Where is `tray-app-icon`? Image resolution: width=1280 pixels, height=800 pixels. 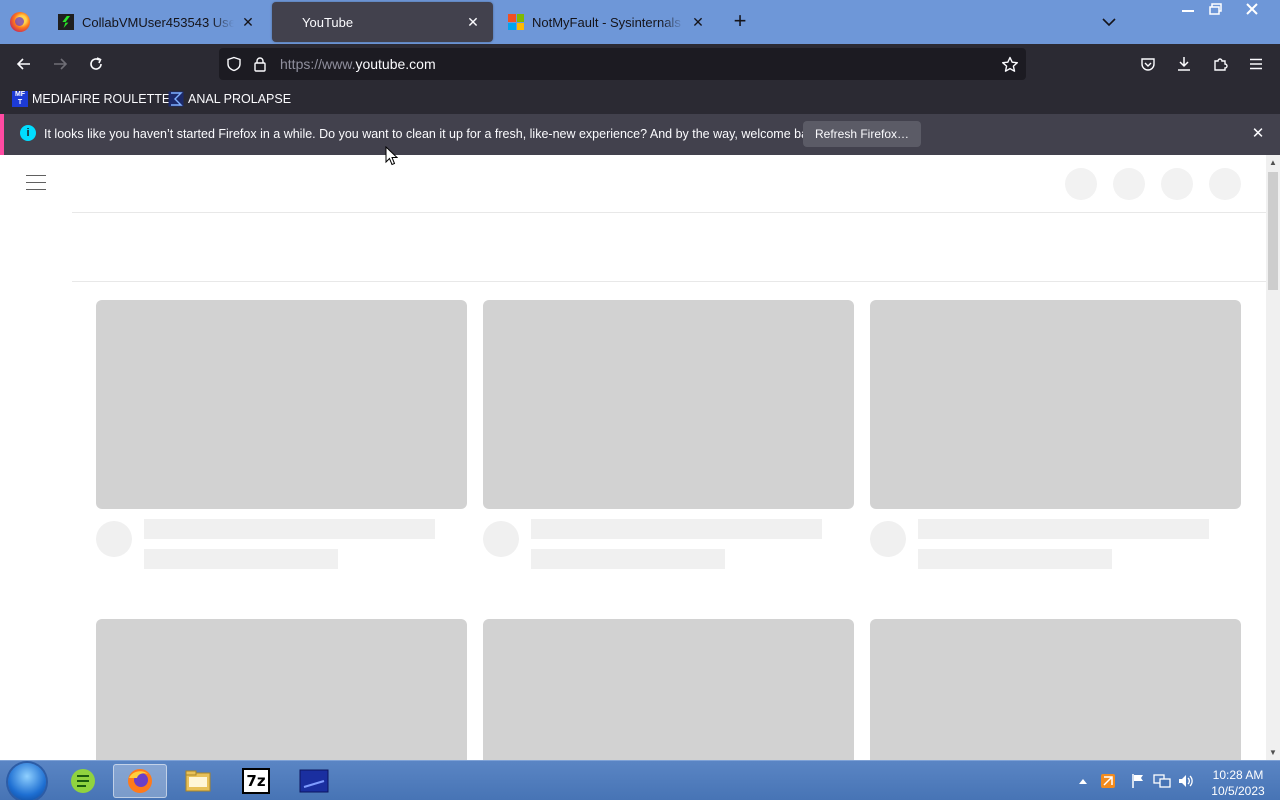 tray-app-icon is located at coordinates (1108, 781).